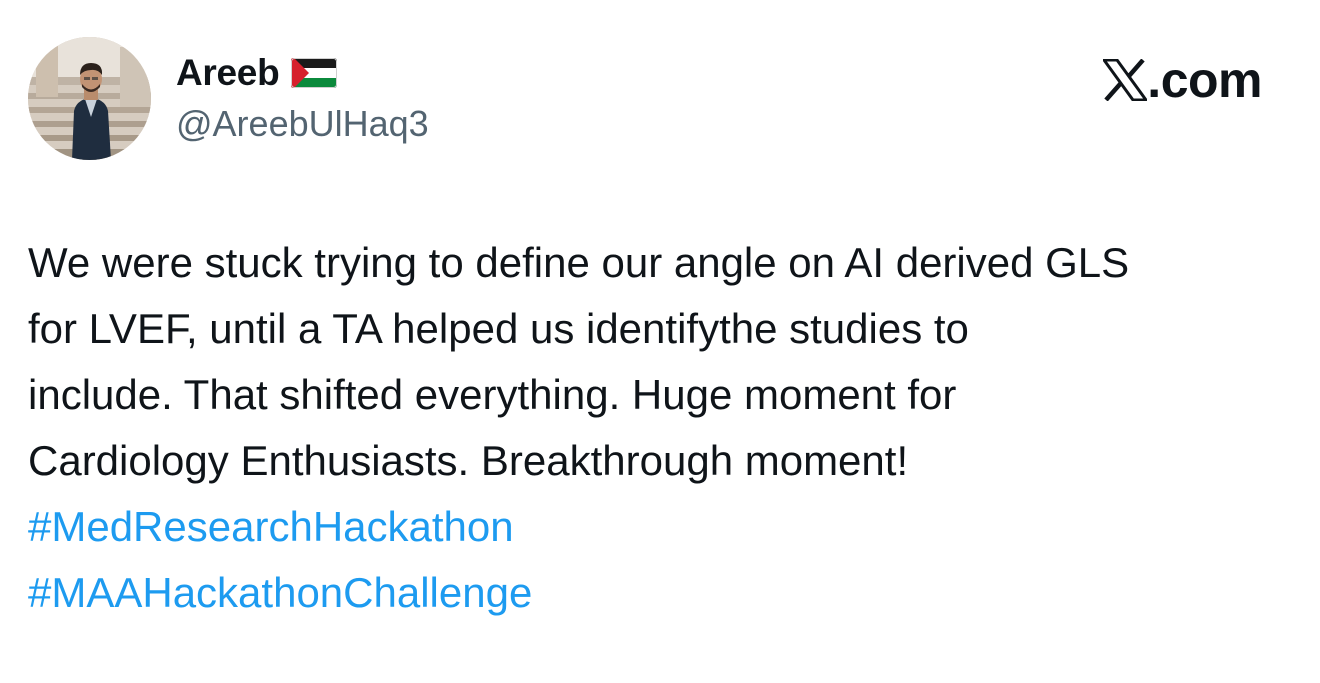 This screenshot has width=1320, height=683. What do you see at coordinates (302, 124) in the screenshot?
I see `author-handle: @AreebUlHaq3` at bounding box center [302, 124].